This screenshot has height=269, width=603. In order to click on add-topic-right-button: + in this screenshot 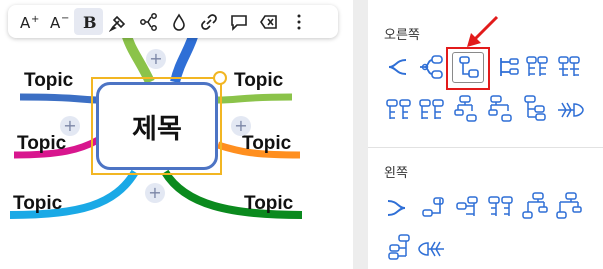, I will do `click(241, 126)`.